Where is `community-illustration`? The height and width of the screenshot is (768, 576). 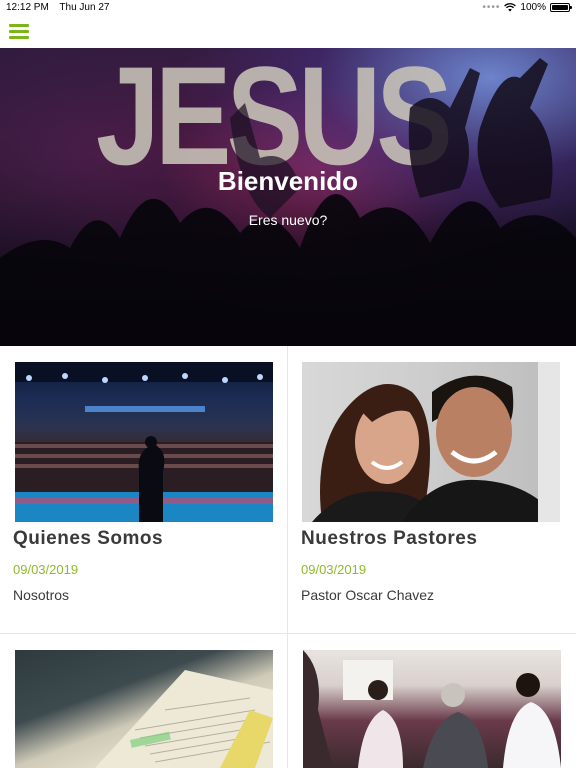 community-illustration is located at coordinates (432, 709).